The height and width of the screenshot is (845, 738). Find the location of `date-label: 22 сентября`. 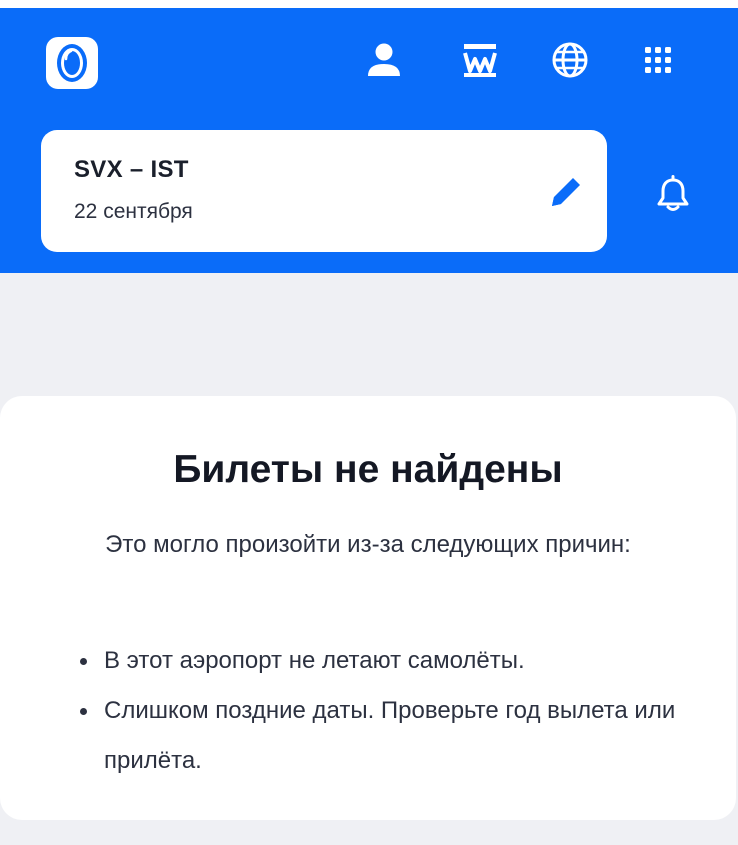

date-label: 22 сентября is located at coordinates (133, 211).